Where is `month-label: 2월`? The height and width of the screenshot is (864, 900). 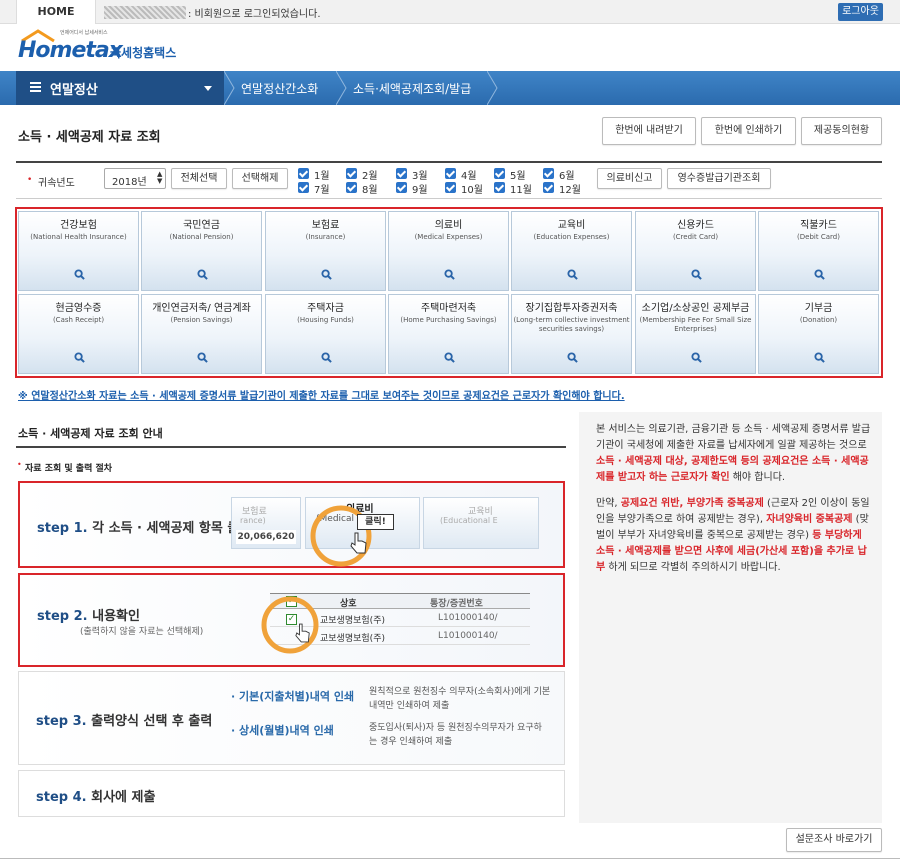 month-label: 2월 is located at coordinates (370, 176).